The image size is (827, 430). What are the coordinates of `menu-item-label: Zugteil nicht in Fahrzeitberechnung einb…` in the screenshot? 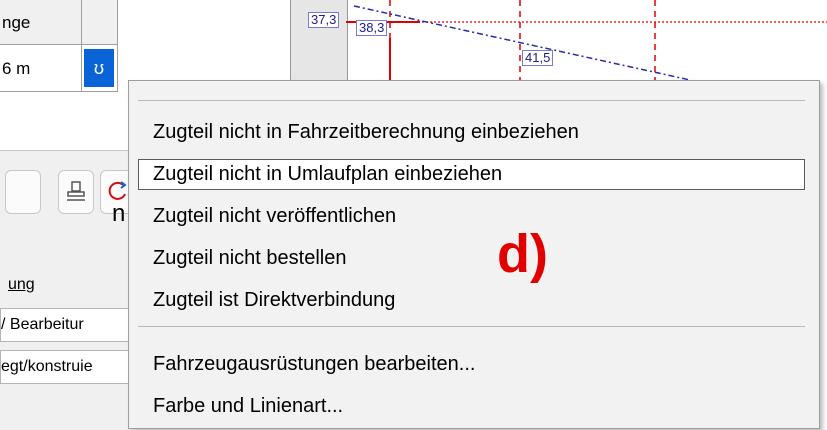 It's located at (366, 132).